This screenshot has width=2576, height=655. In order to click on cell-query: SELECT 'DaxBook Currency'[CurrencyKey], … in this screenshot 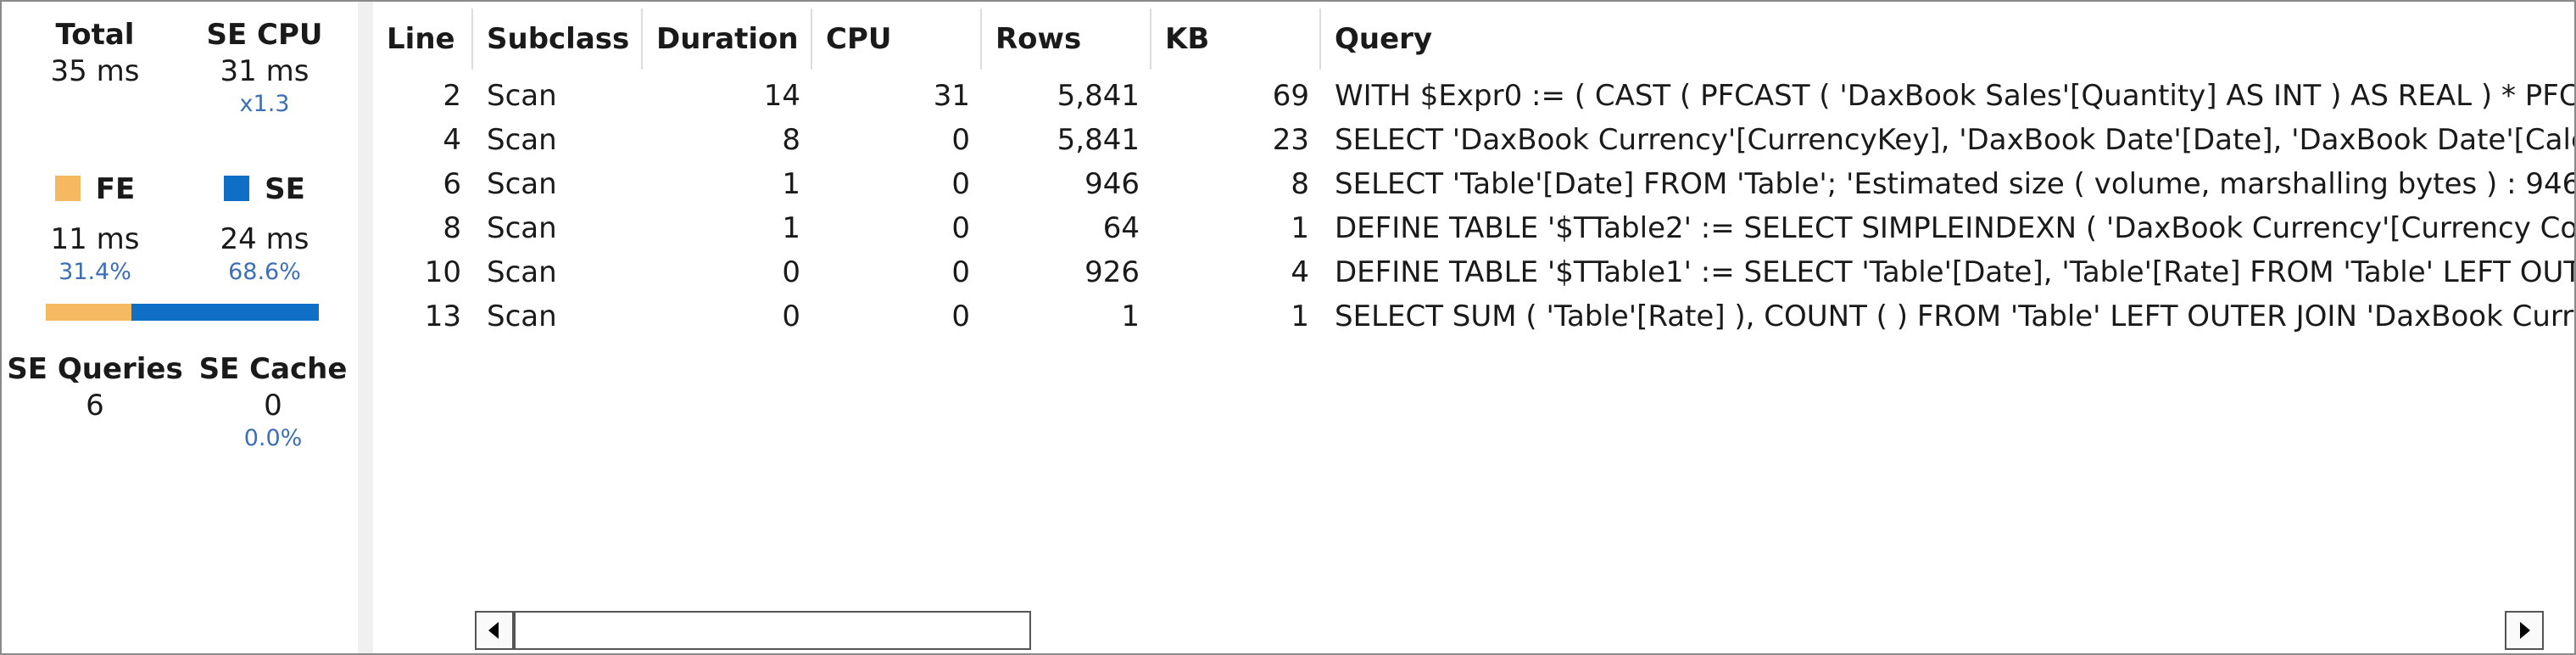, I will do `click(1954, 140)`.